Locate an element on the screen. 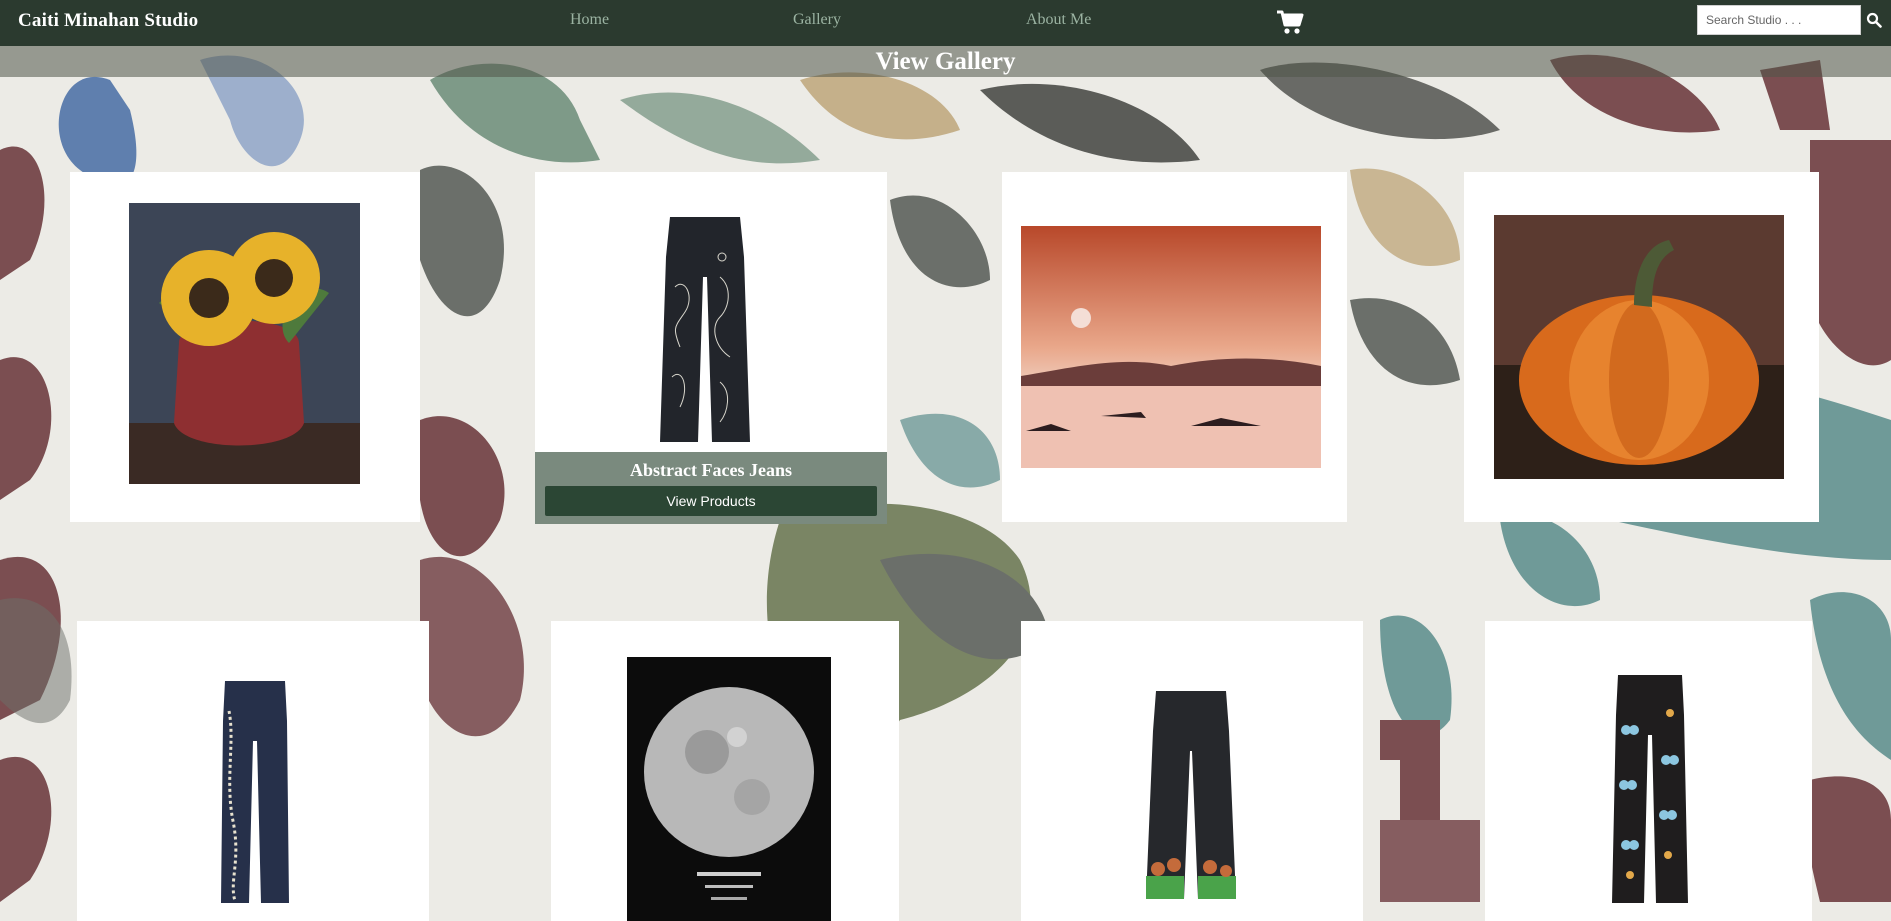 The image size is (1891, 921). brand-logo: Caiti Minahan Studio is located at coordinates (108, 21).